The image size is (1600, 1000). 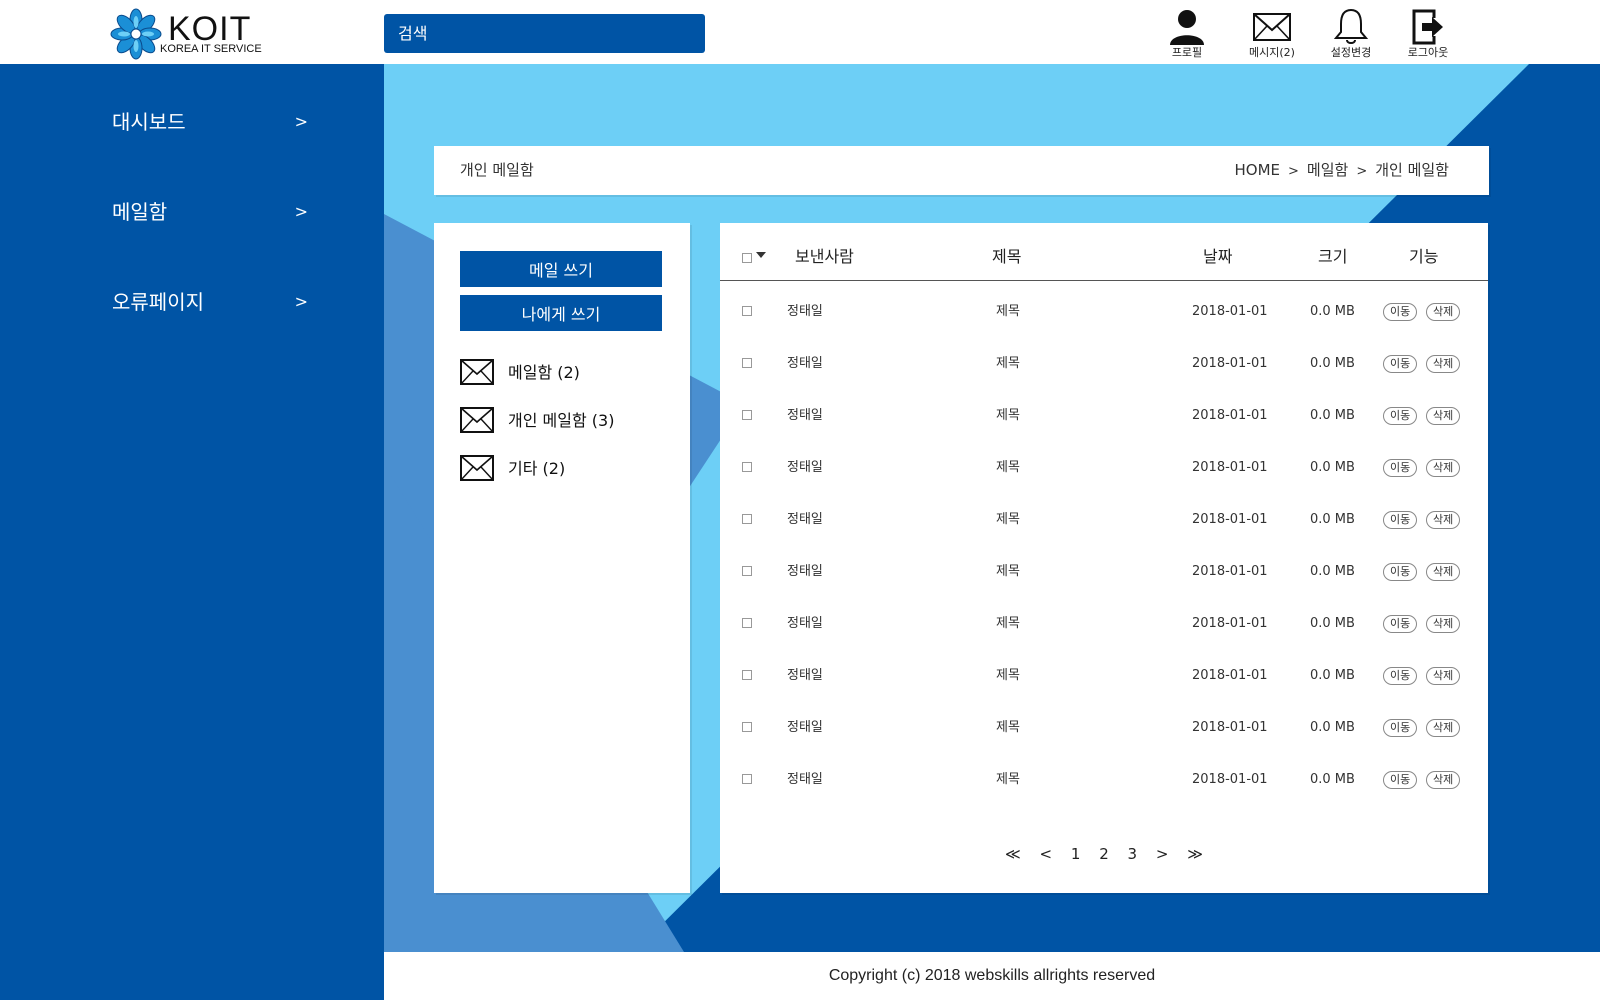 I want to click on pagination: ≪ < 1 2 3 > ≫, so click(x=1104, y=854).